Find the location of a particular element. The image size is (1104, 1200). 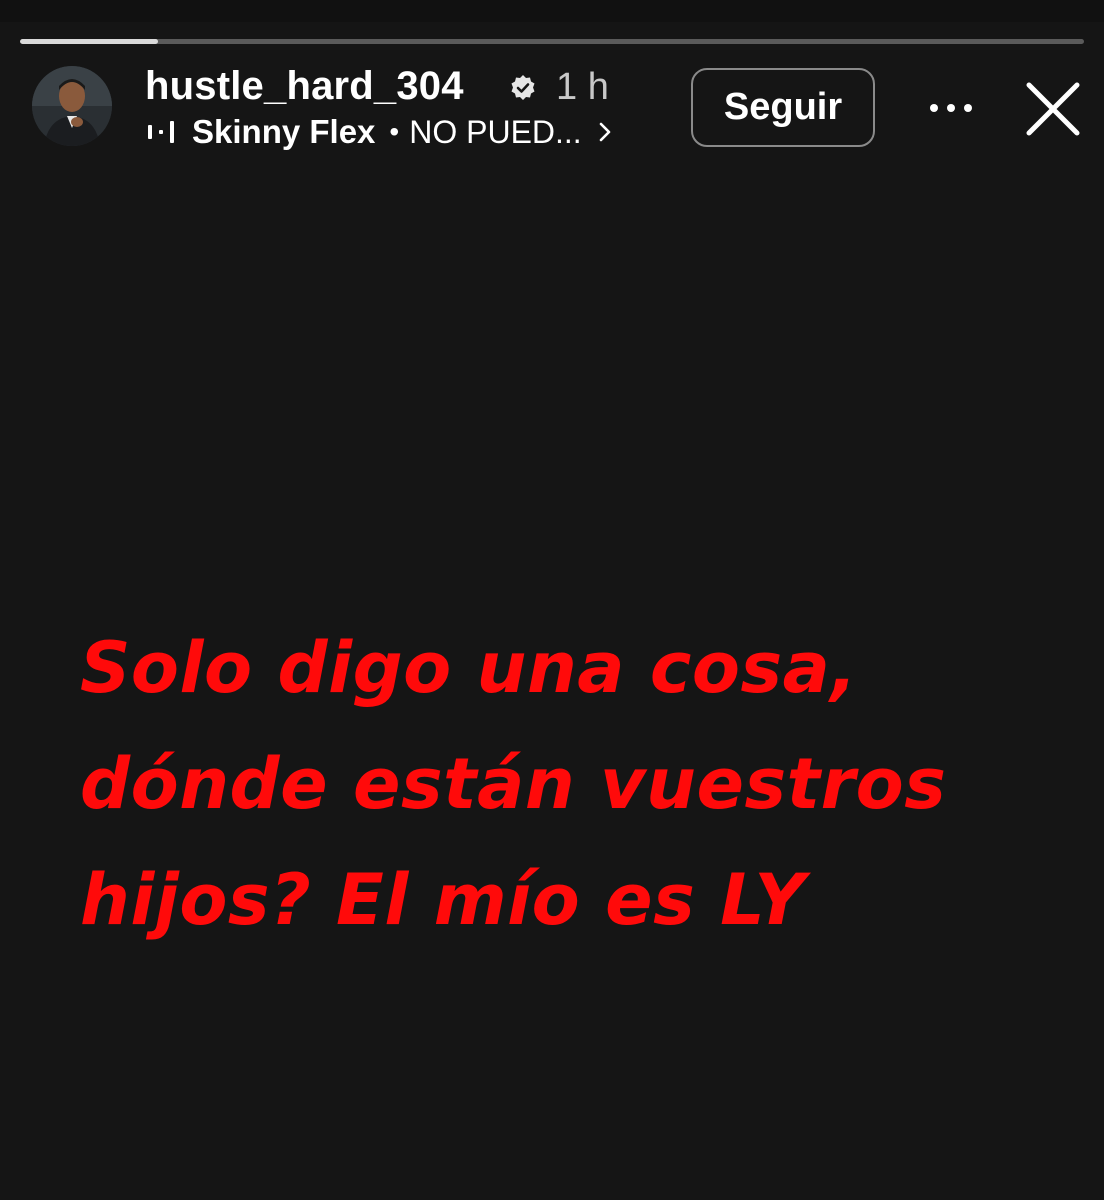

avatar is located at coordinates (72, 106).